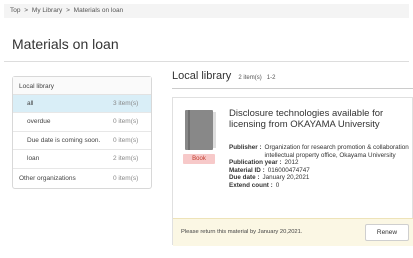  I want to click on sidebar-item-label: overdue, so click(39, 122).